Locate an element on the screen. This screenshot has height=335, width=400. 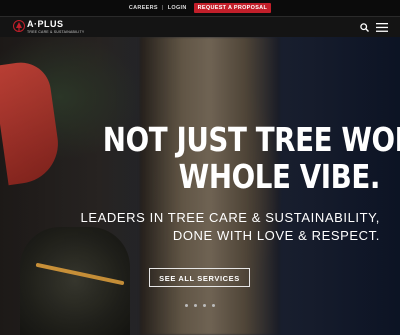
logo-name: A·PLUS is located at coordinates (45, 24).